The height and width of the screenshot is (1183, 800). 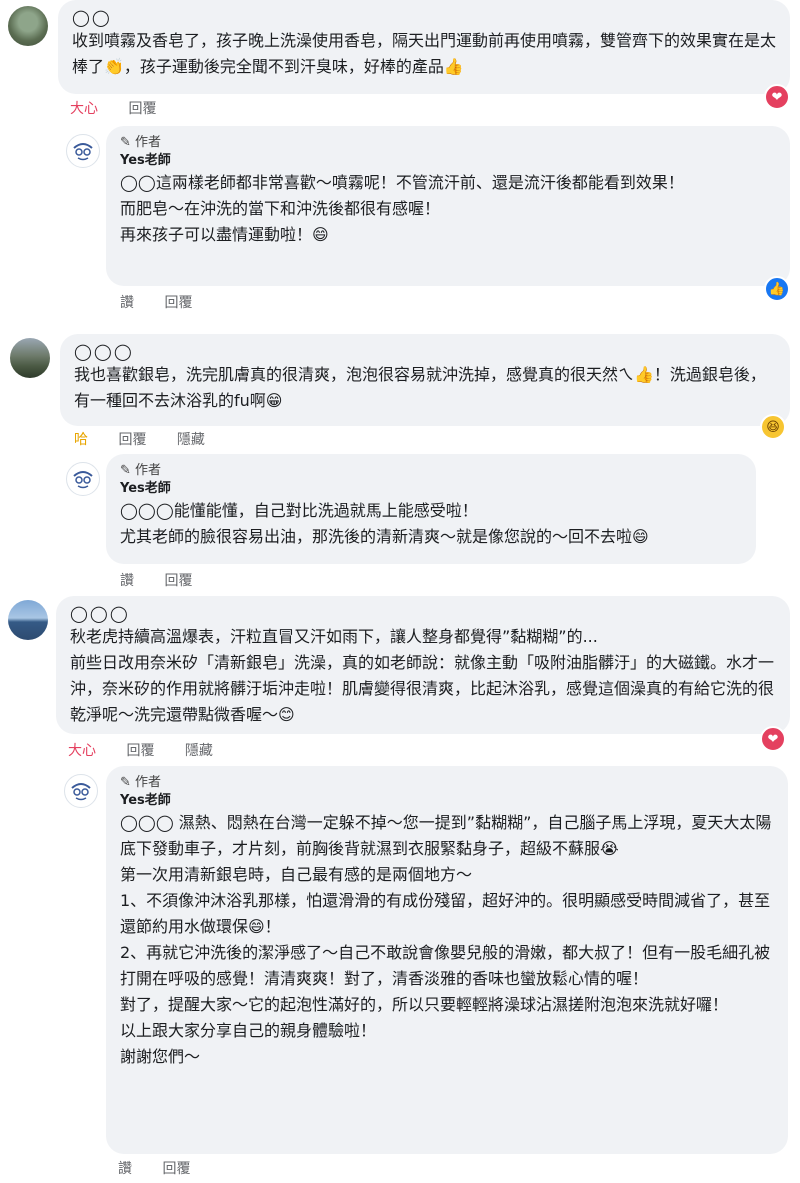 What do you see at coordinates (773, 427) in the screenshot?
I see `haha-reaction-icon: 😆` at bounding box center [773, 427].